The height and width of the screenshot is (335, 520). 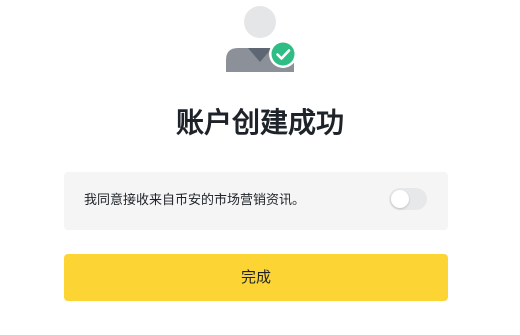 I want to click on marketing-consent-card: 我同意接收来自币安的市场营销资讯。, so click(x=256, y=201).